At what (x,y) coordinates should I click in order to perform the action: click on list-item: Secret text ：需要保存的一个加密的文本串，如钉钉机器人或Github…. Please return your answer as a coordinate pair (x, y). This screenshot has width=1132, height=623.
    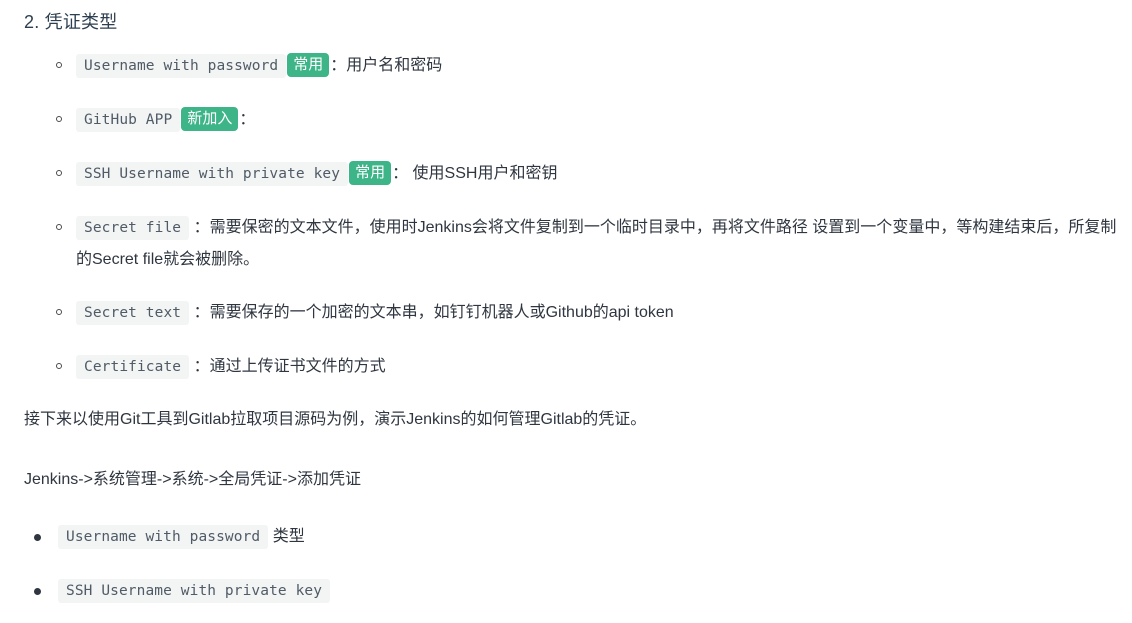
    Looking at the image, I should click on (585, 313).